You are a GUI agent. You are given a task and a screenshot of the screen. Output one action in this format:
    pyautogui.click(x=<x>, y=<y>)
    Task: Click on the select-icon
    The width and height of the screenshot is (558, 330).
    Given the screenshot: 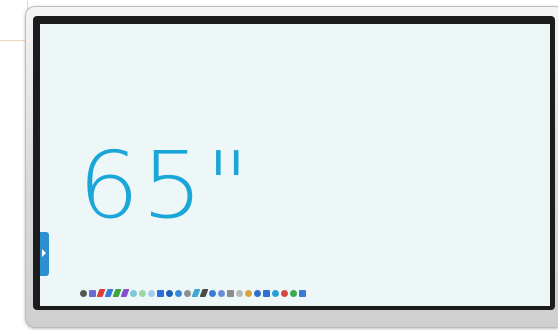 What is the action you would take?
    pyautogui.click(x=178, y=293)
    